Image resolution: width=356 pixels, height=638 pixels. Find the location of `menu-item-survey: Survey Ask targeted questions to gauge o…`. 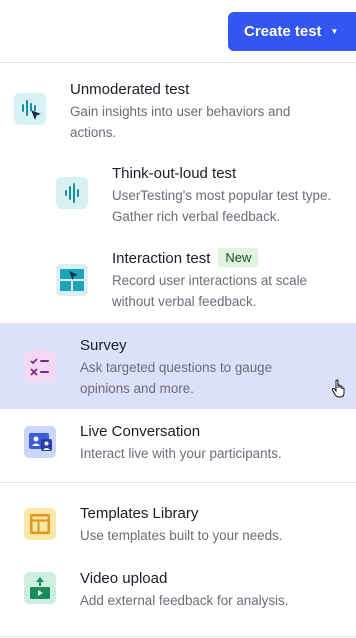

menu-item-survey: Survey Ask targeted questions to gauge o… is located at coordinates (178, 366).